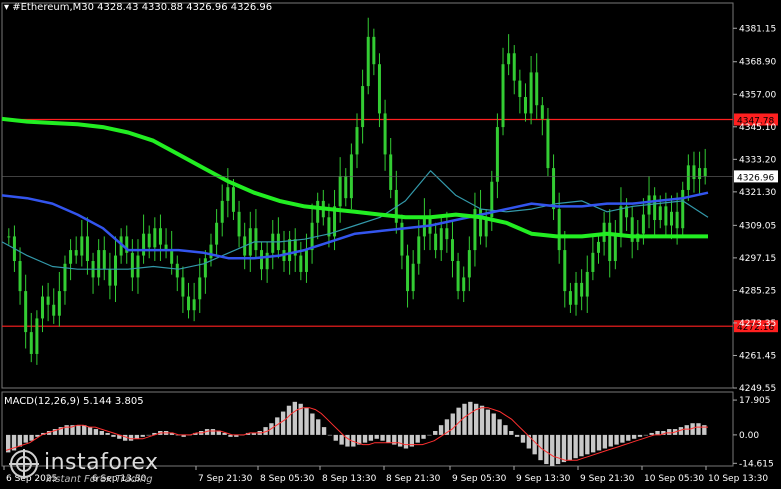 The width and height of the screenshot is (781, 489). I want to click on y-tick-label: 4273.35, so click(757, 324).